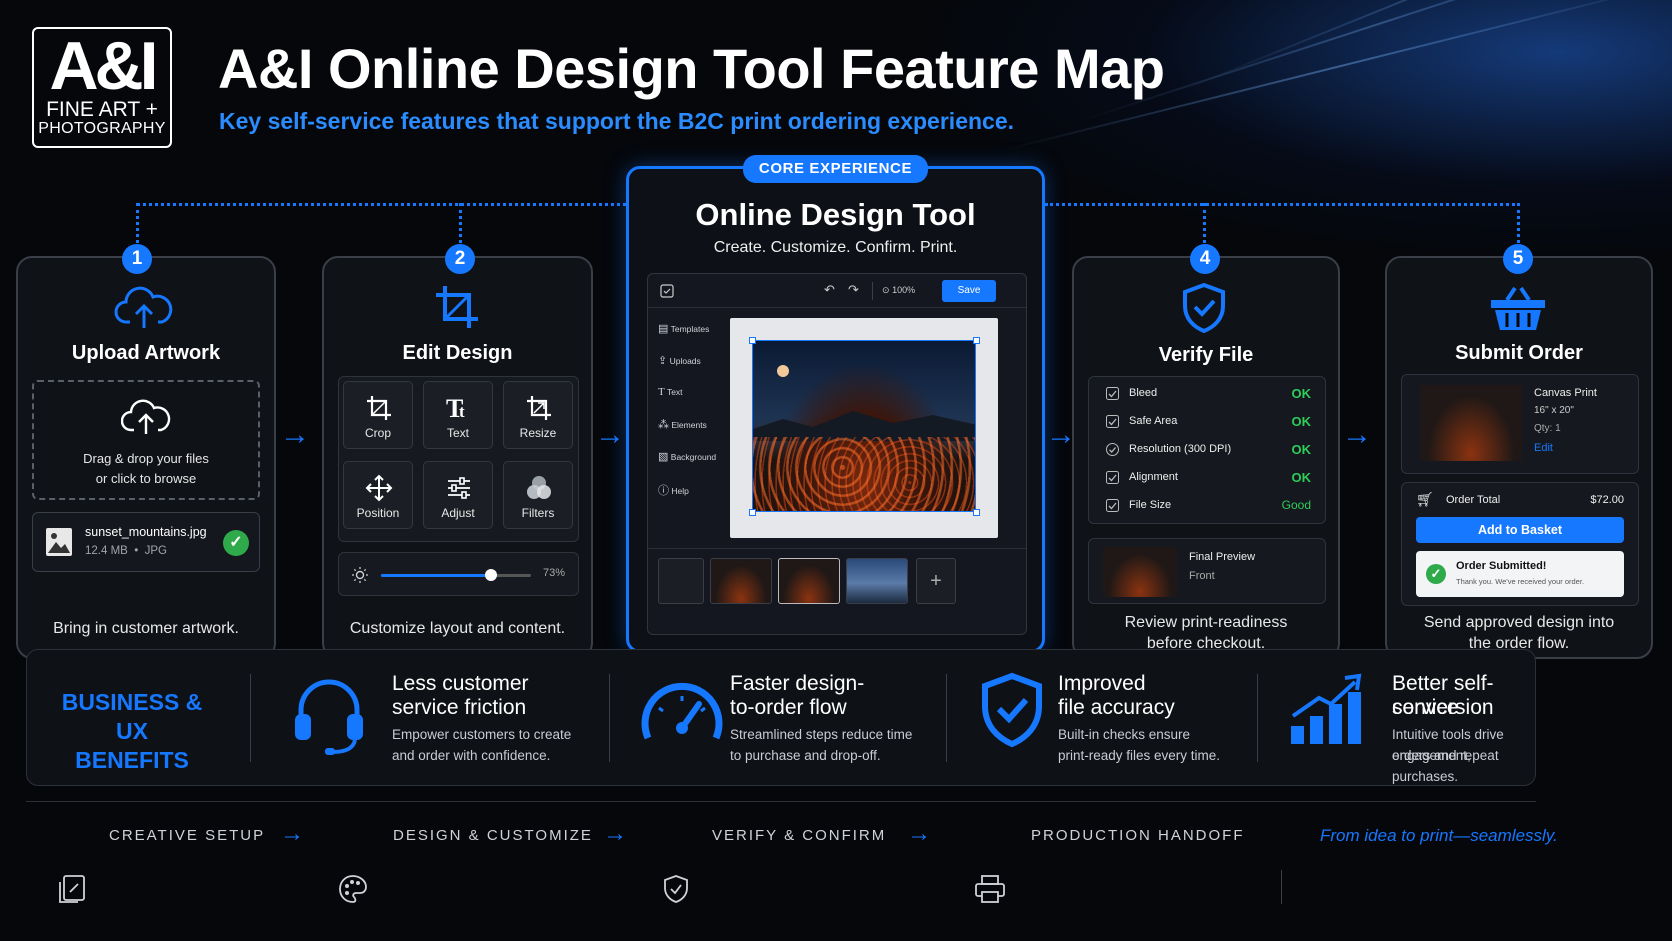 The width and height of the screenshot is (1672, 941). Describe the element at coordinates (837, 291) in the screenshot. I see `editor-toolbar: ↶ ↷ ⊙ 100% Save` at that location.